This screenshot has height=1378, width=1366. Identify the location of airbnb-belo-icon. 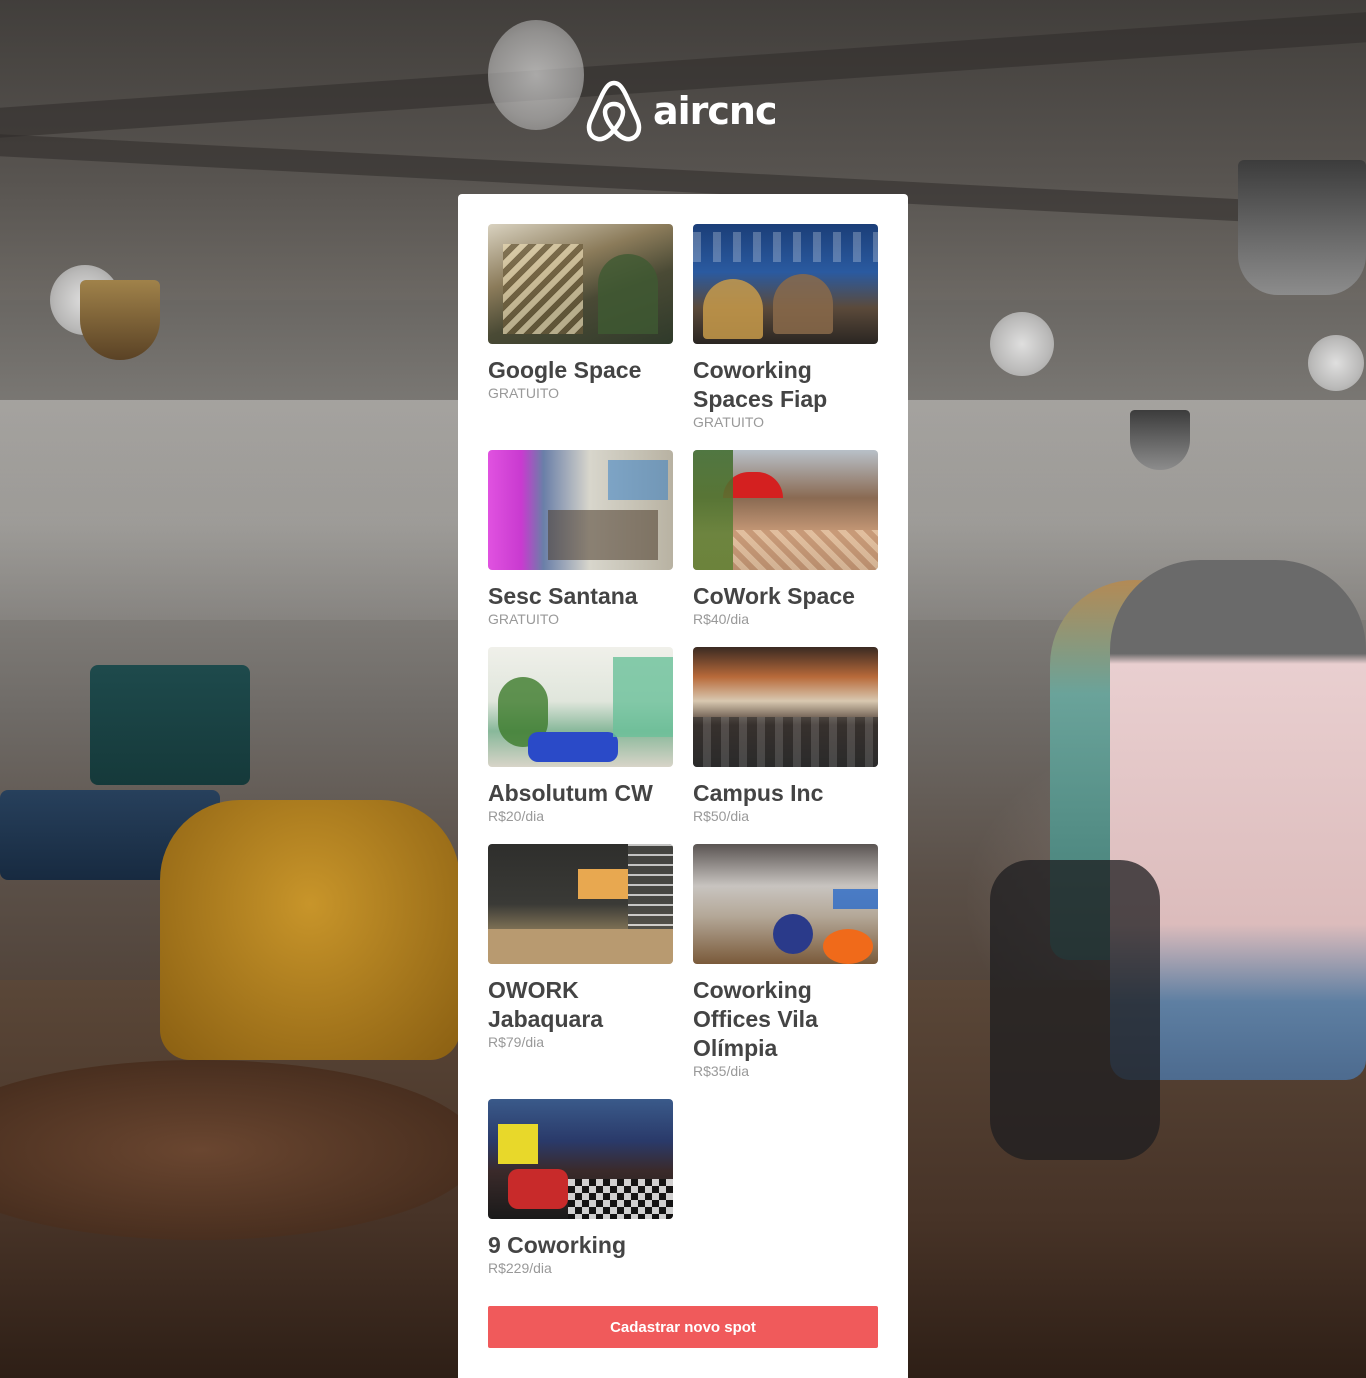
(614, 111).